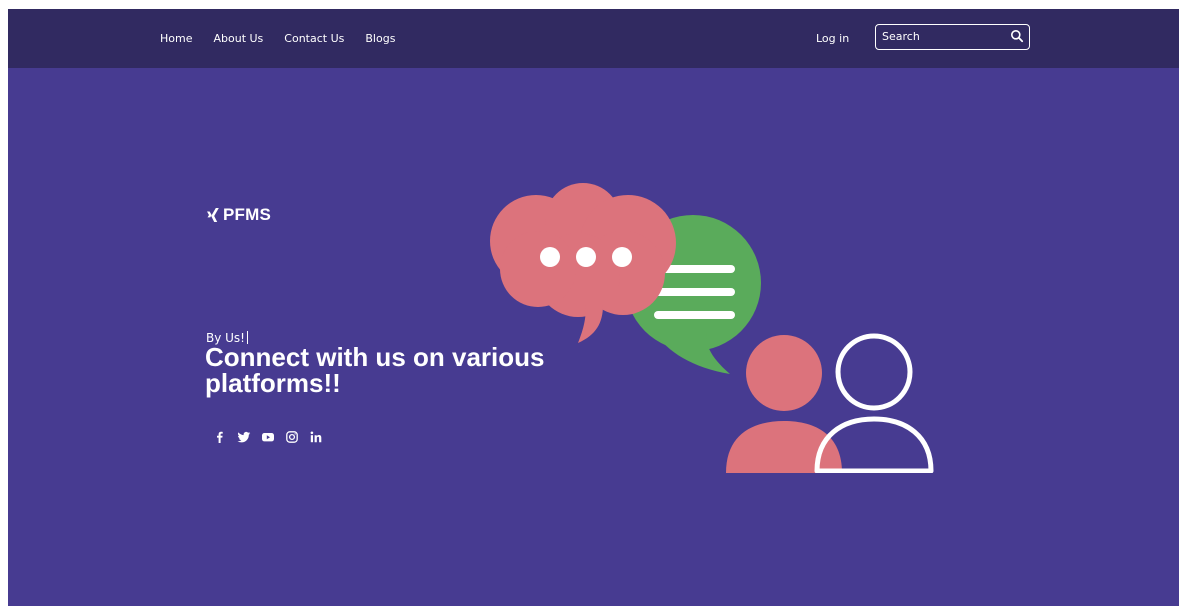 This screenshot has width=1179, height=606. Describe the element at coordinates (238, 38) in the screenshot. I see `nav-link-about-us: About Us` at that location.